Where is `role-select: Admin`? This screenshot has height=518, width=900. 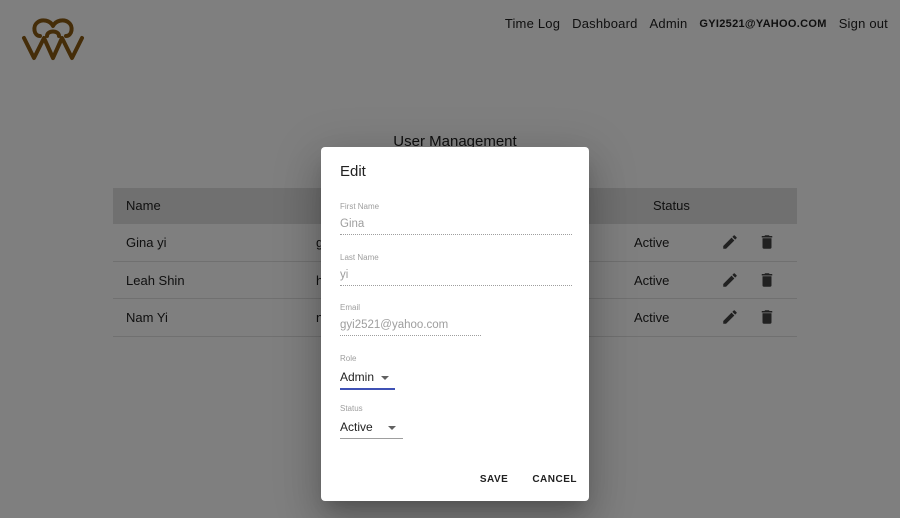
role-select: Admin is located at coordinates (367, 380).